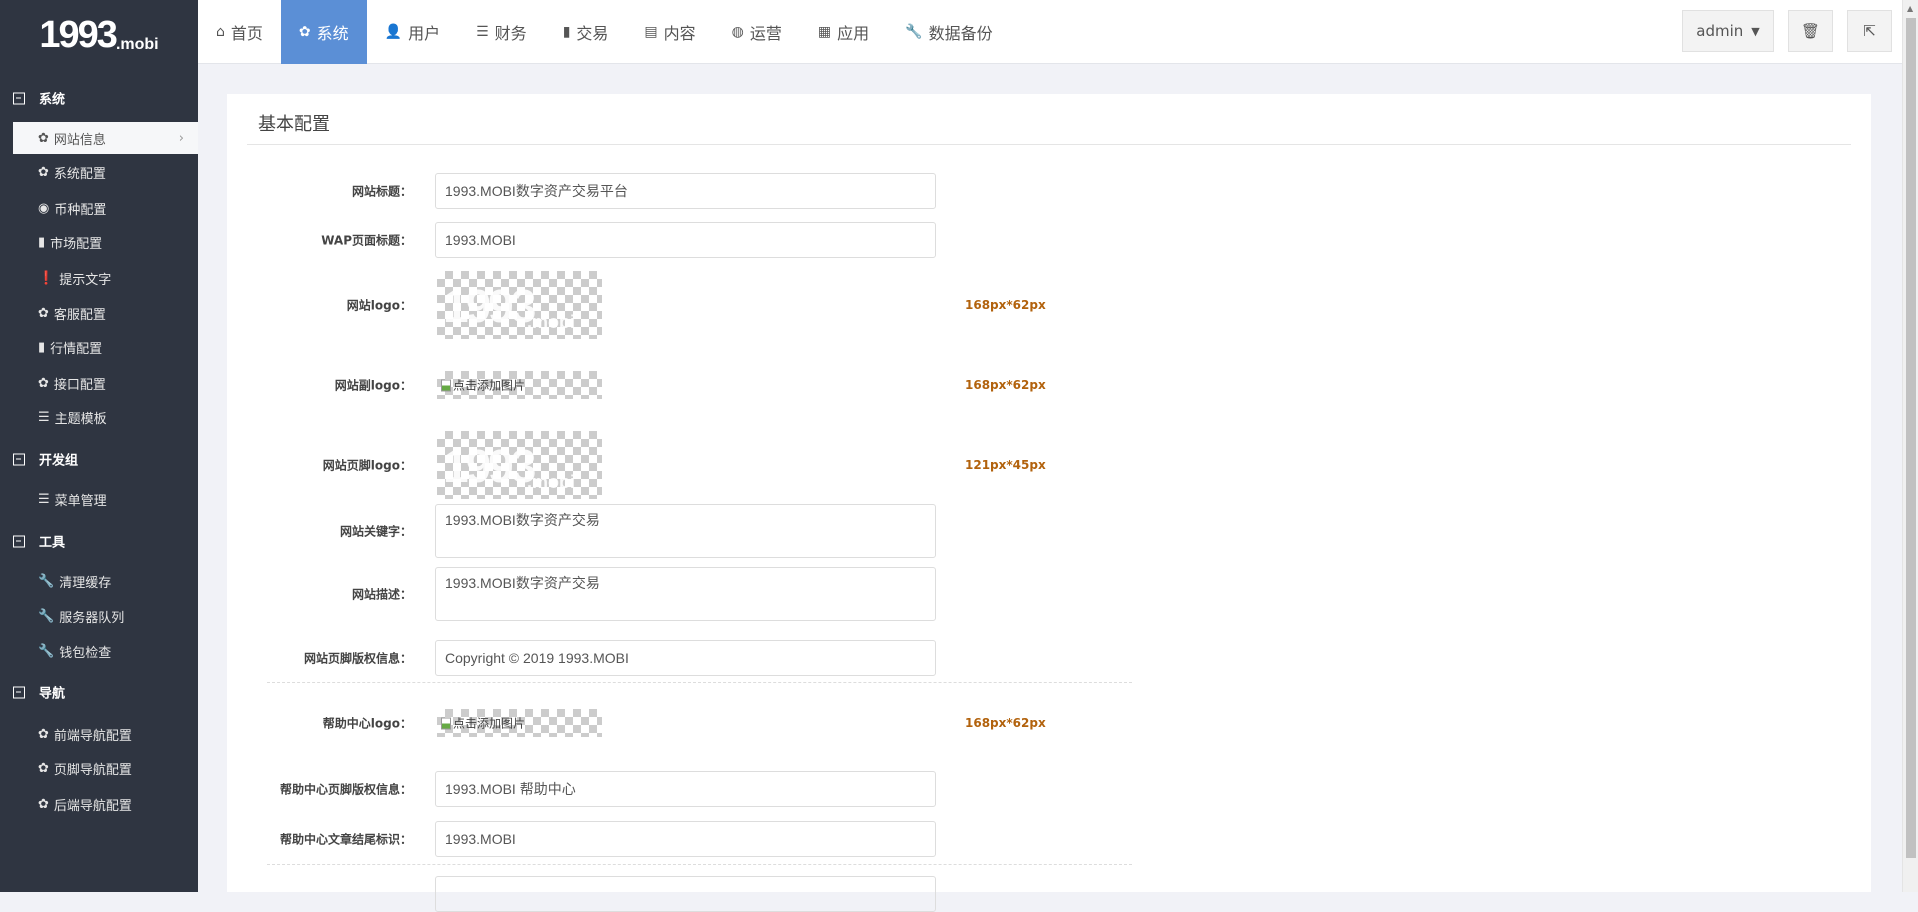  Describe the element at coordinates (685, 789) in the screenshot. I see `text-input: 1993.MOBI 帮助中心` at that location.